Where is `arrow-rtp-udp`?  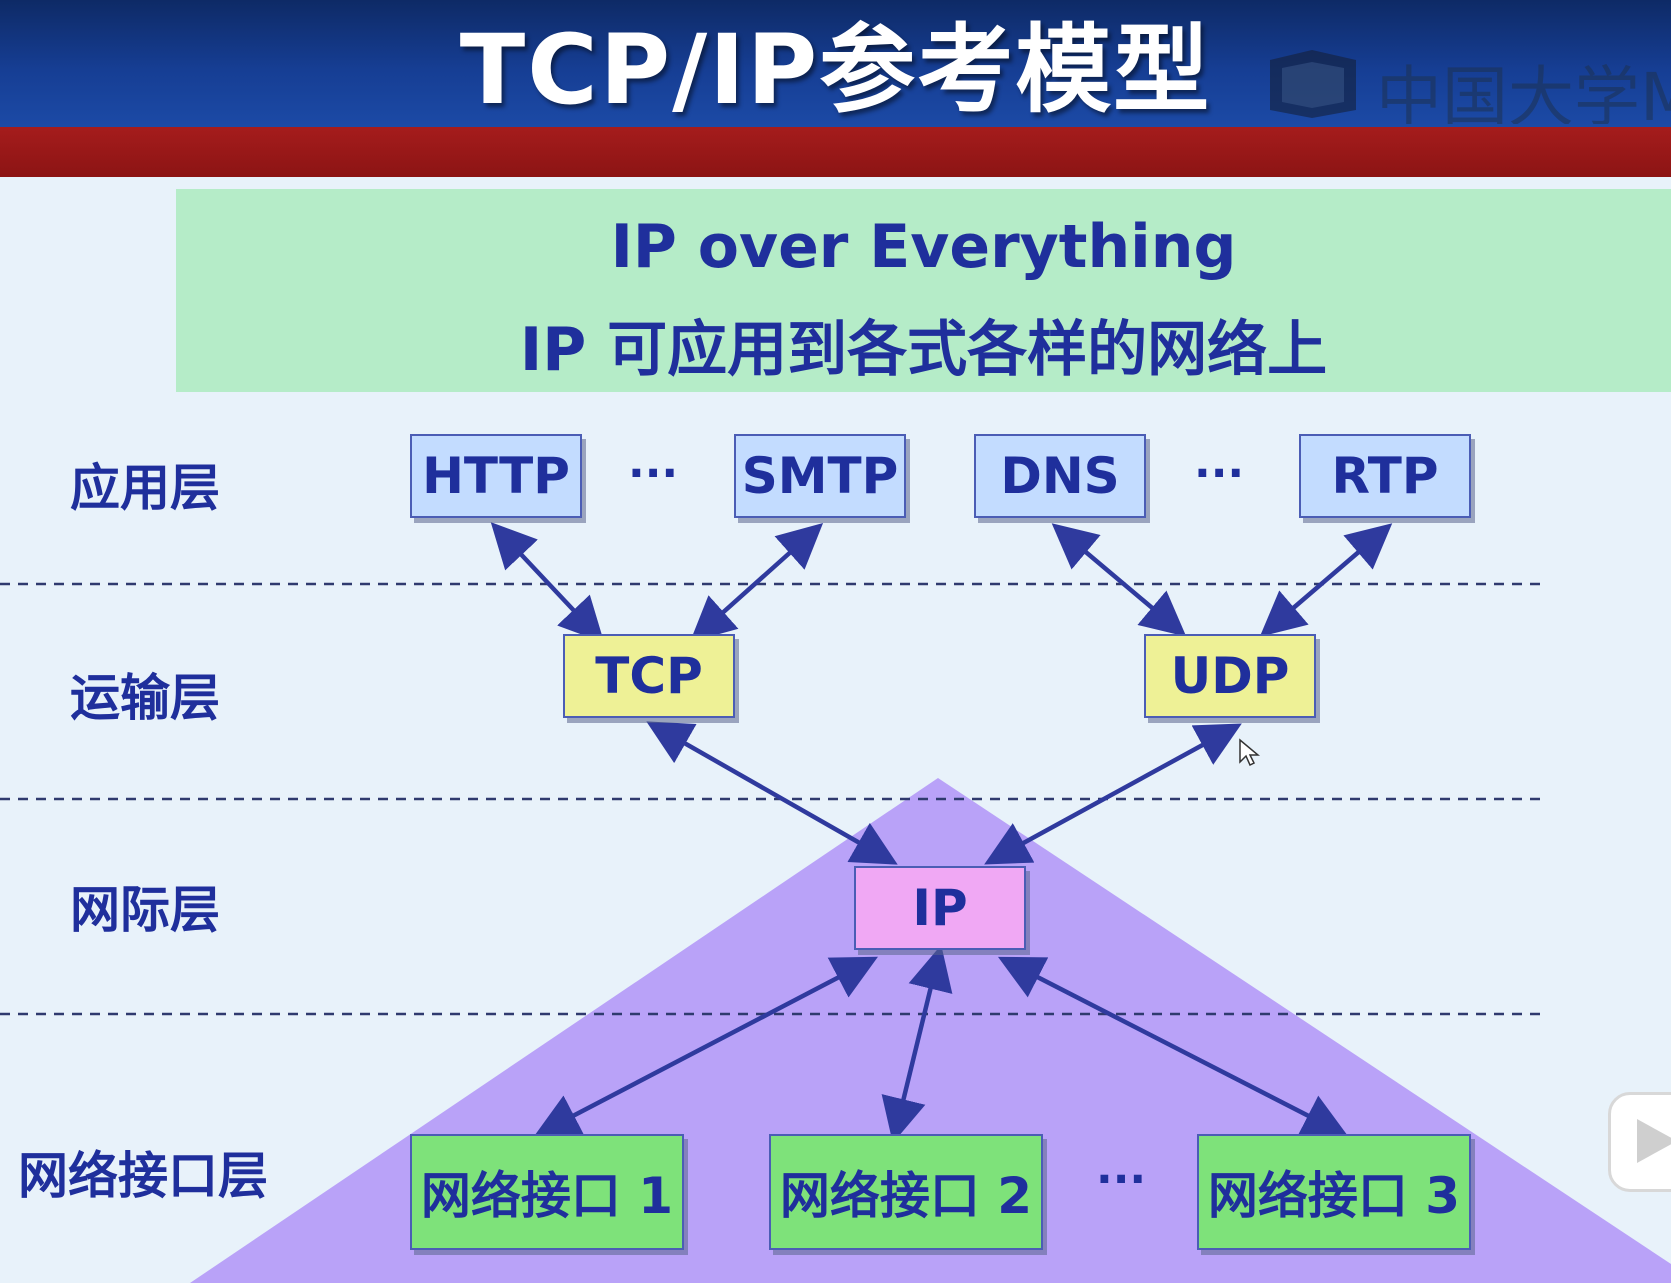
arrow-rtp-udp is located at coordinates (1326, 580).